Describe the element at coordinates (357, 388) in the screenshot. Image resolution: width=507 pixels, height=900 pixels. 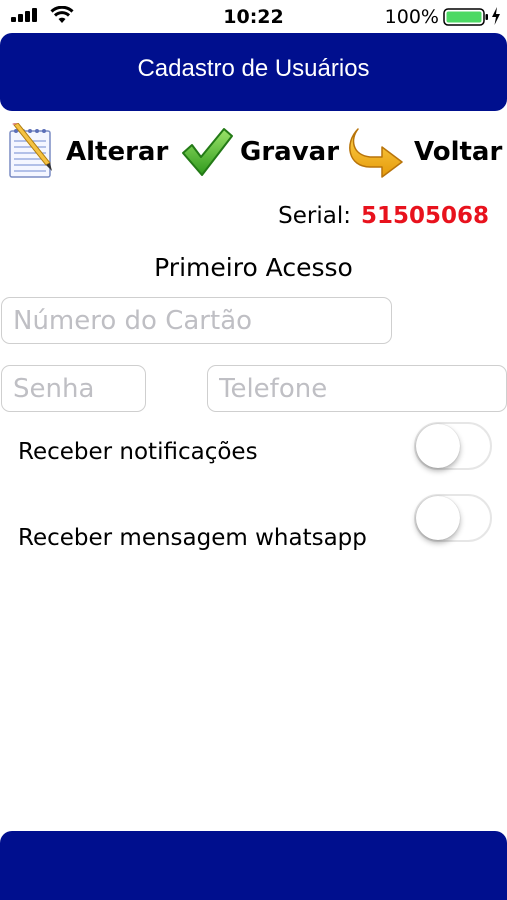
I see `phone-input` at that location.